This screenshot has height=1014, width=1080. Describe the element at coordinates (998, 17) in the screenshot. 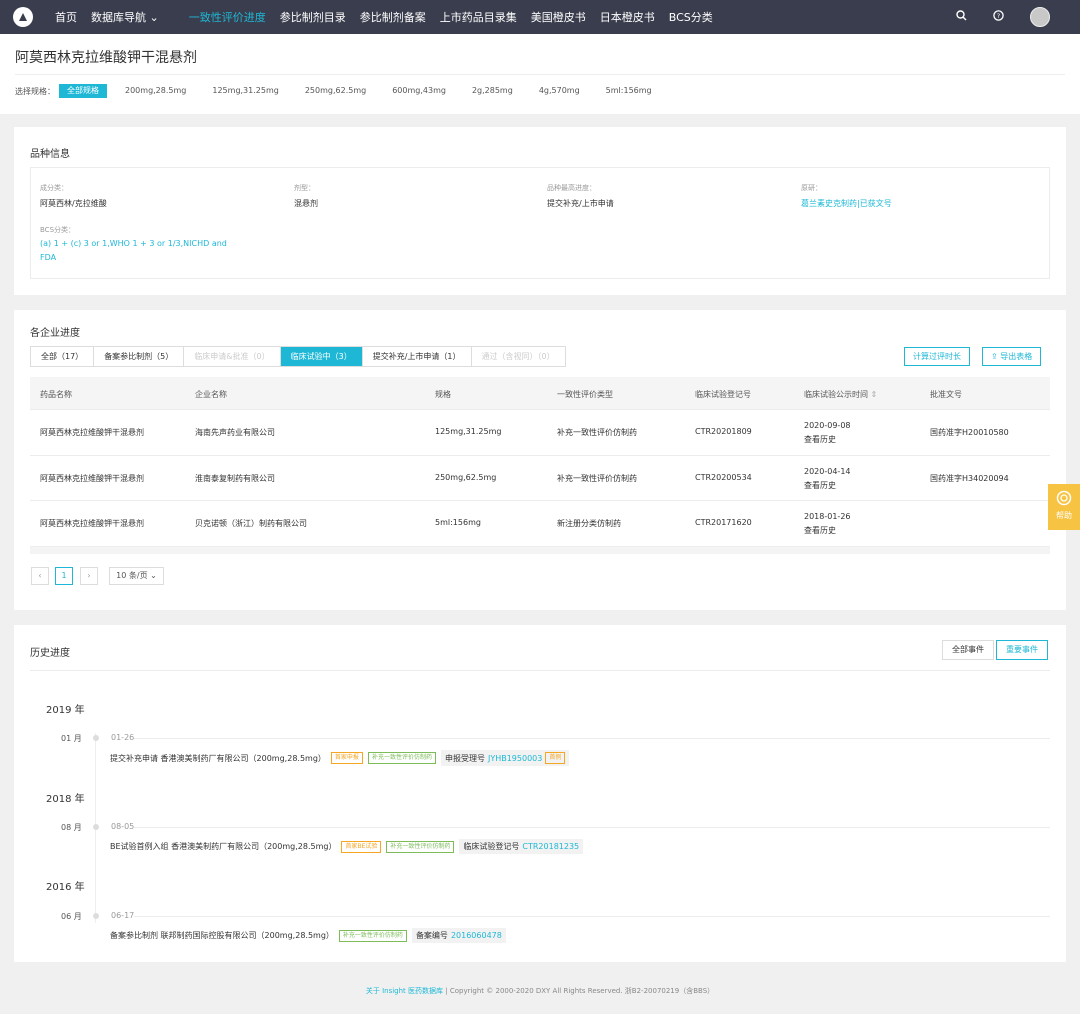

I see `question-icon: ?` at that location.